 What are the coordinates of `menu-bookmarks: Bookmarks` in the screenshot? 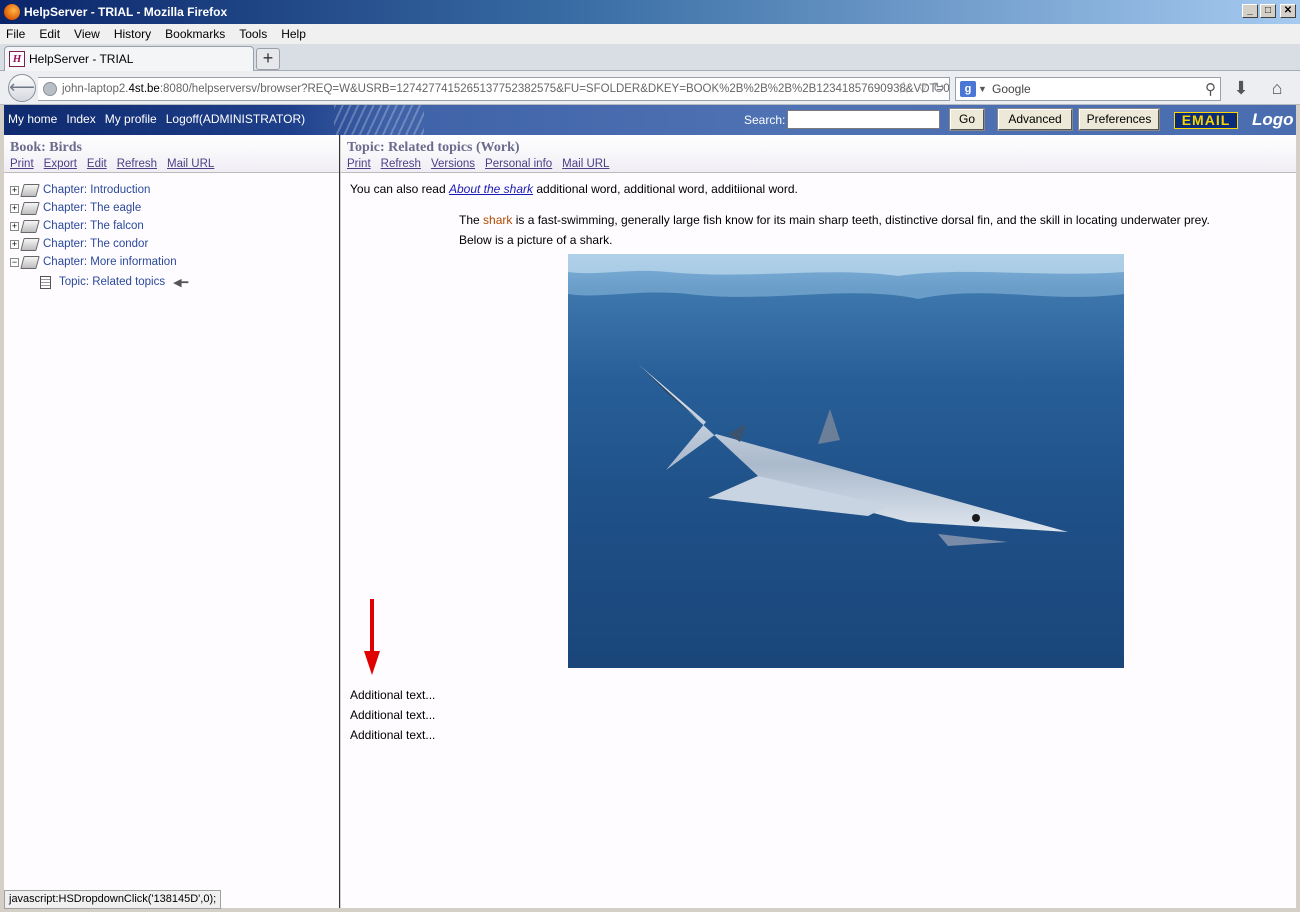 It's located at (195, 34).